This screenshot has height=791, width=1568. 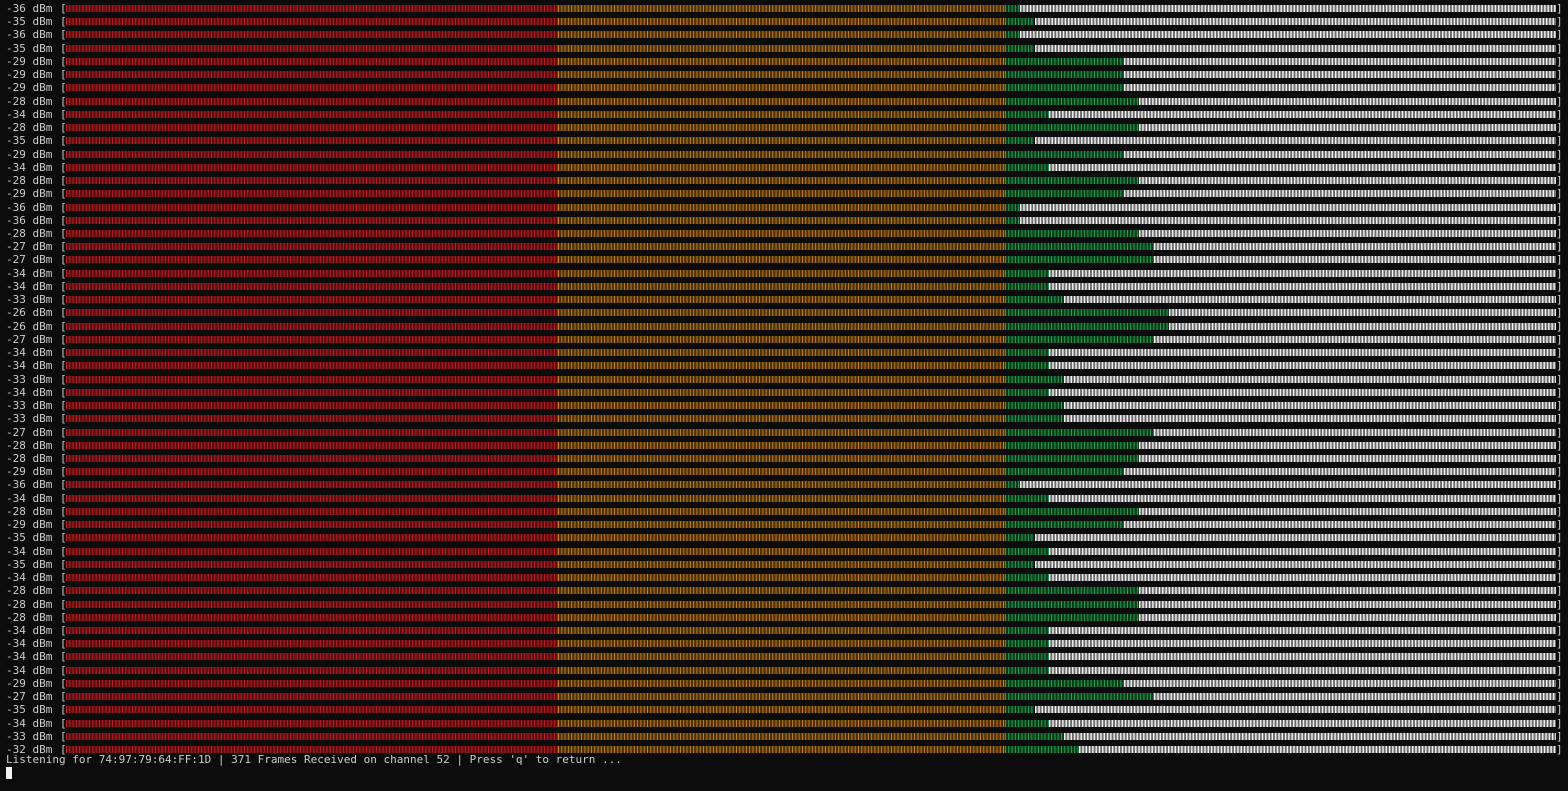 I want to click on signal-row: -36 dBm[], so click(x=784, y=484).